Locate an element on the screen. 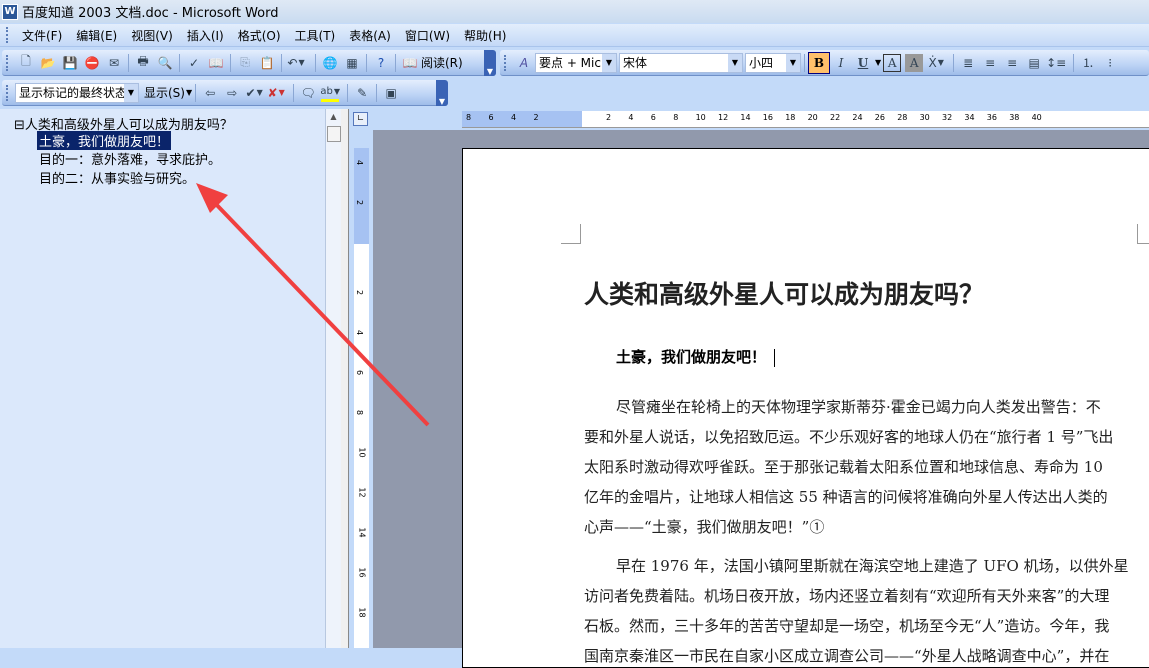 The image size is (1149, 668). track-changes-icon: ✎ is located at coordinates (362, 93).